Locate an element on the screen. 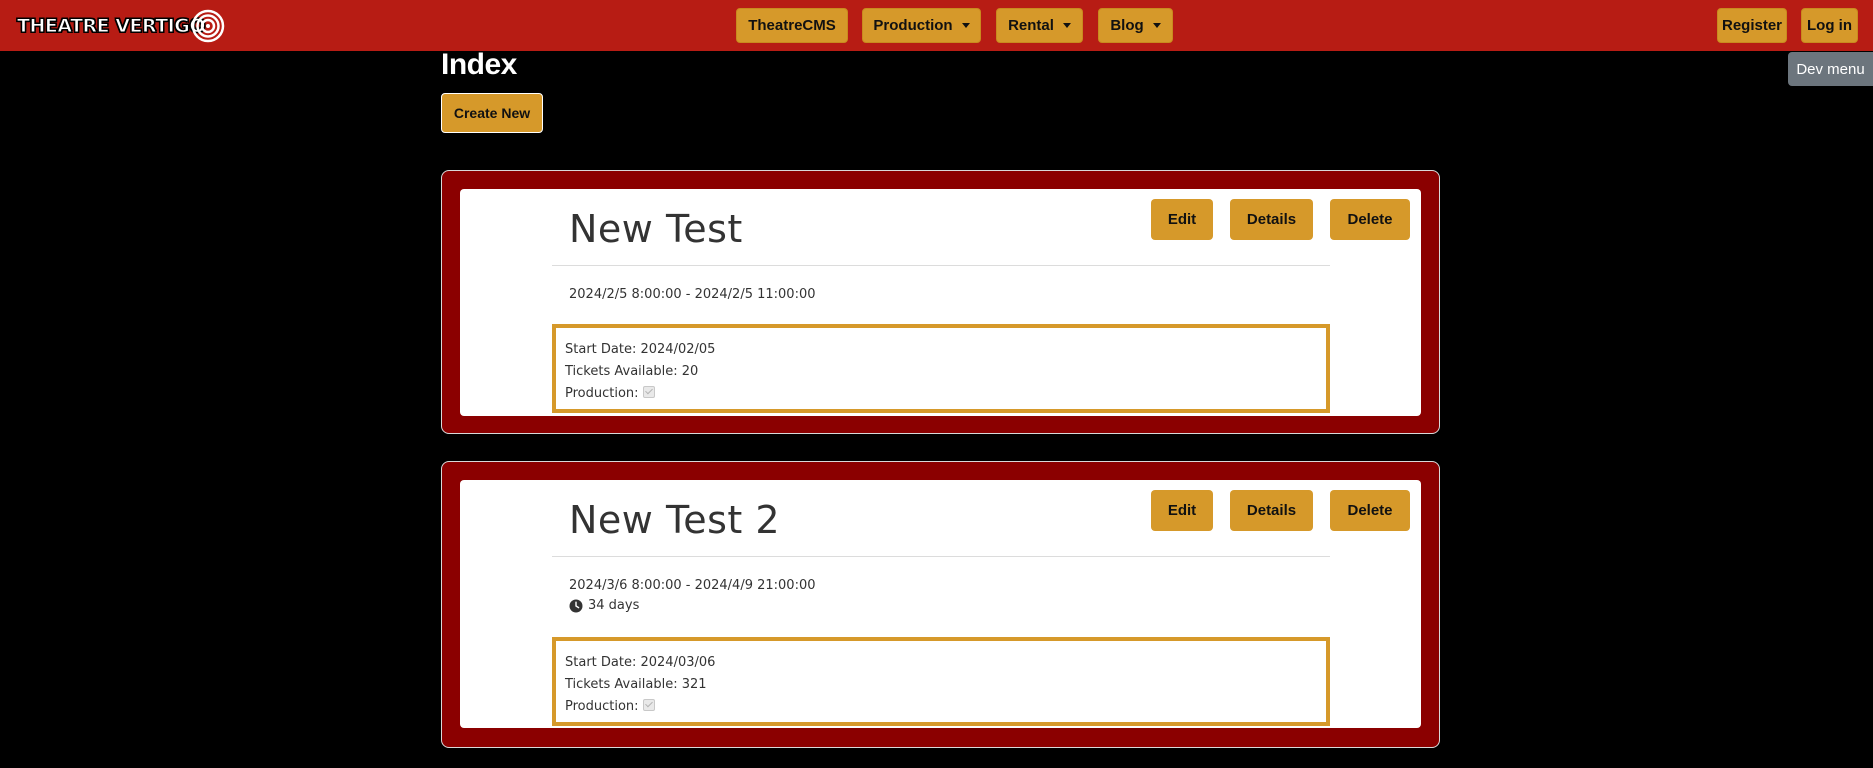 This screenshot has height=768, width=1873. create-new-button: Create New is located at coordinates (492, 113).